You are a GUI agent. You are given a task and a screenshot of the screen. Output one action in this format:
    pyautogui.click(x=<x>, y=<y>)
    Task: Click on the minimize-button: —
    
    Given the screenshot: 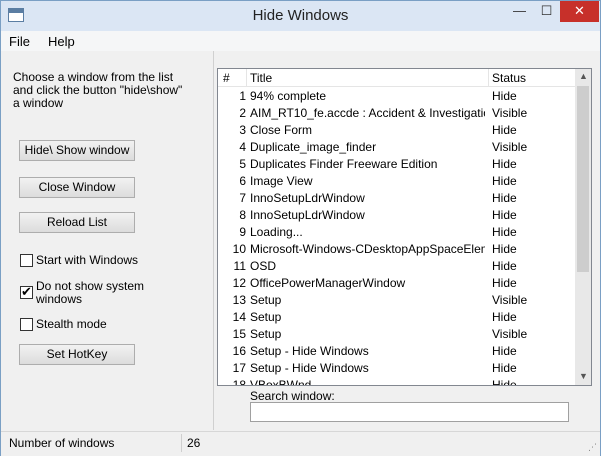 What is the action you would take?
    pyautogui.click(x=519, y=11)
    